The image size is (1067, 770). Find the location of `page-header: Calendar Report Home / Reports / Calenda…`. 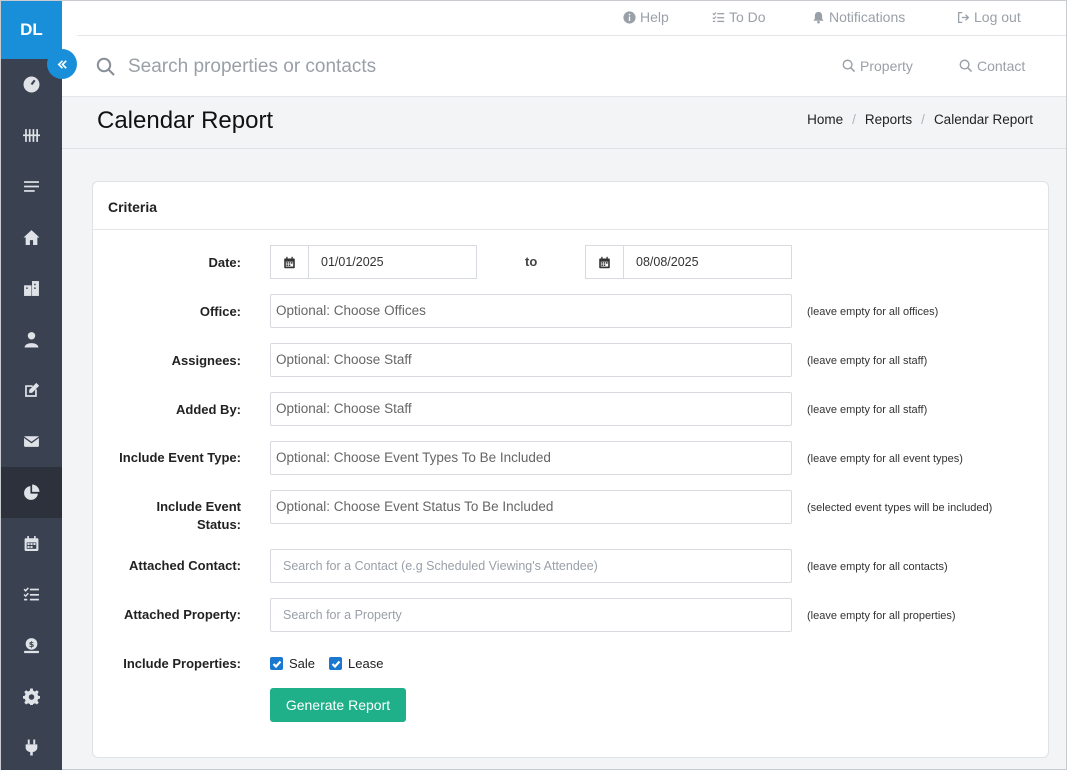

page-header: Calendar Report Home / Reports / Calenda… is located at coordinates (564, 123).